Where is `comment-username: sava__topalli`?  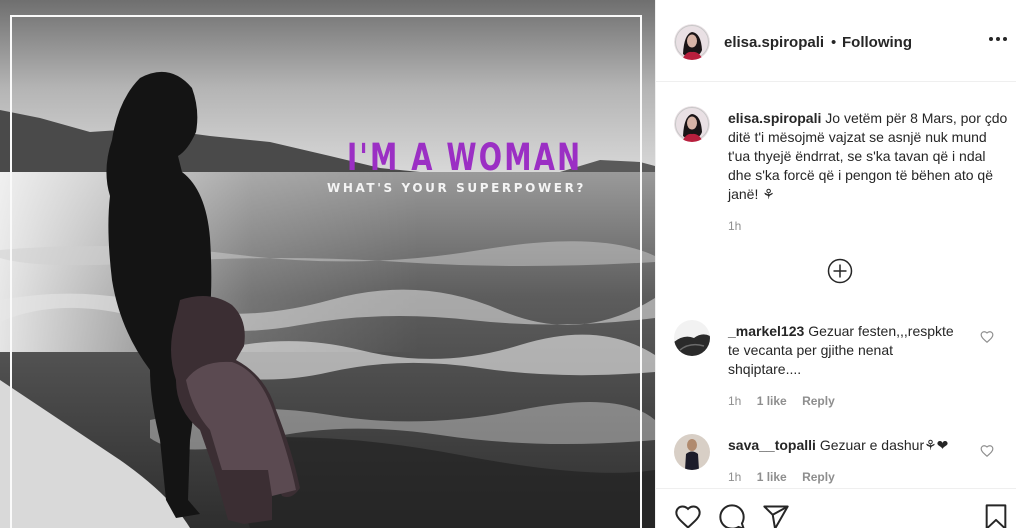
comment-username: sava__topalli is located at coordinates (772, 445).